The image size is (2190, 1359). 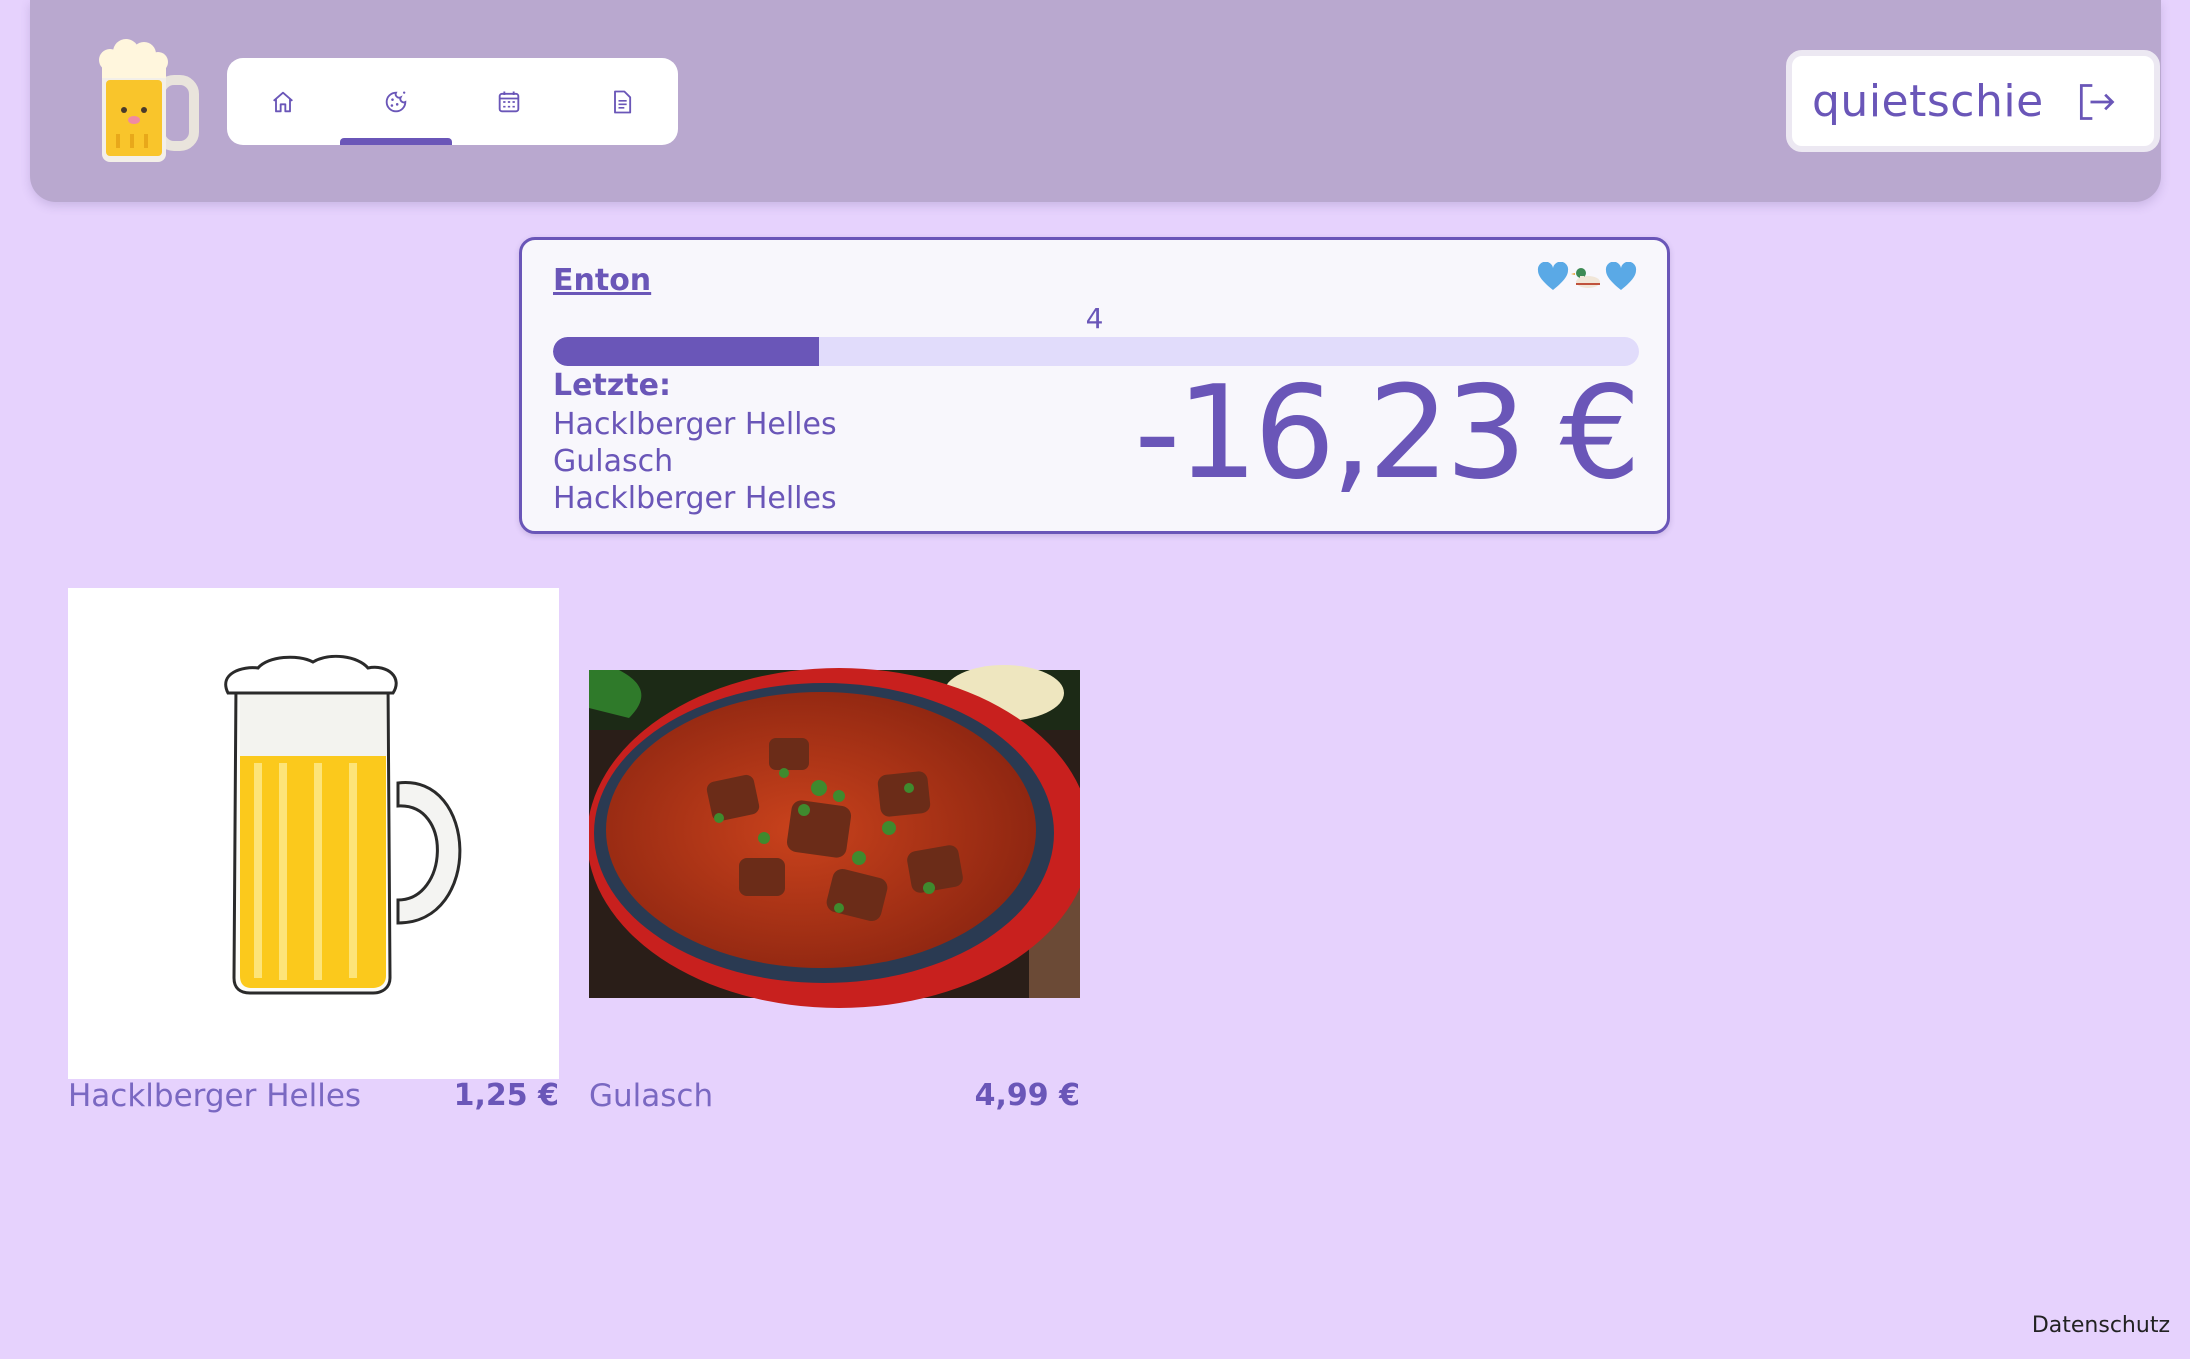 I want to click on last-purchases-label: Letzte:, so click(x=612, y=385).